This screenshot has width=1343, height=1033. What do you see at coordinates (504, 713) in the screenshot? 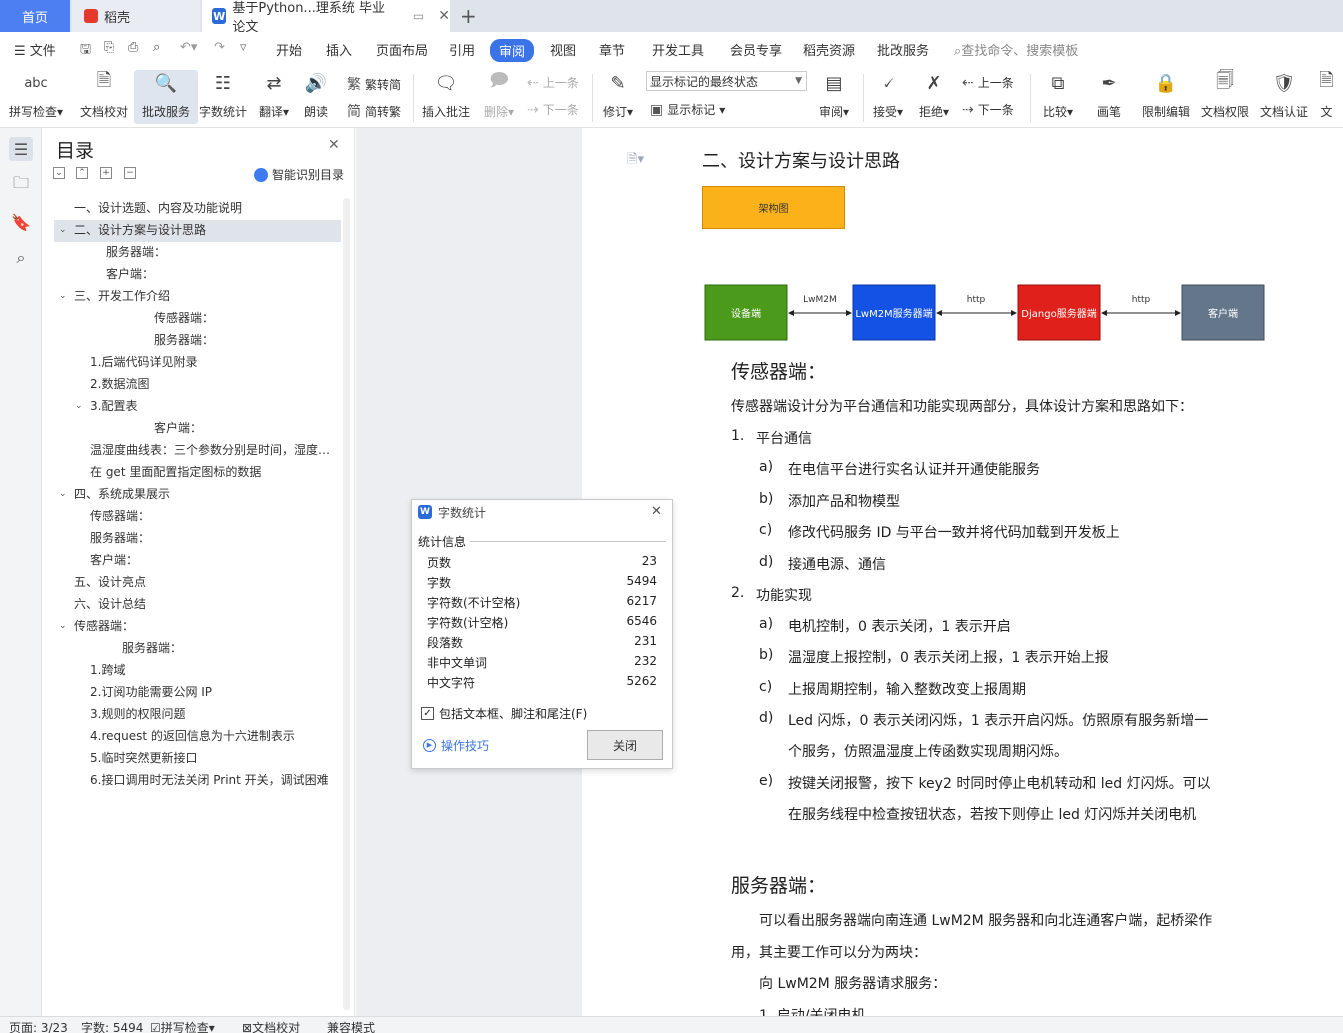
I see `include-notes-checkbox: ✓ 包括文本框、脚注和尾注(F)` at bounding box center [504, 713].